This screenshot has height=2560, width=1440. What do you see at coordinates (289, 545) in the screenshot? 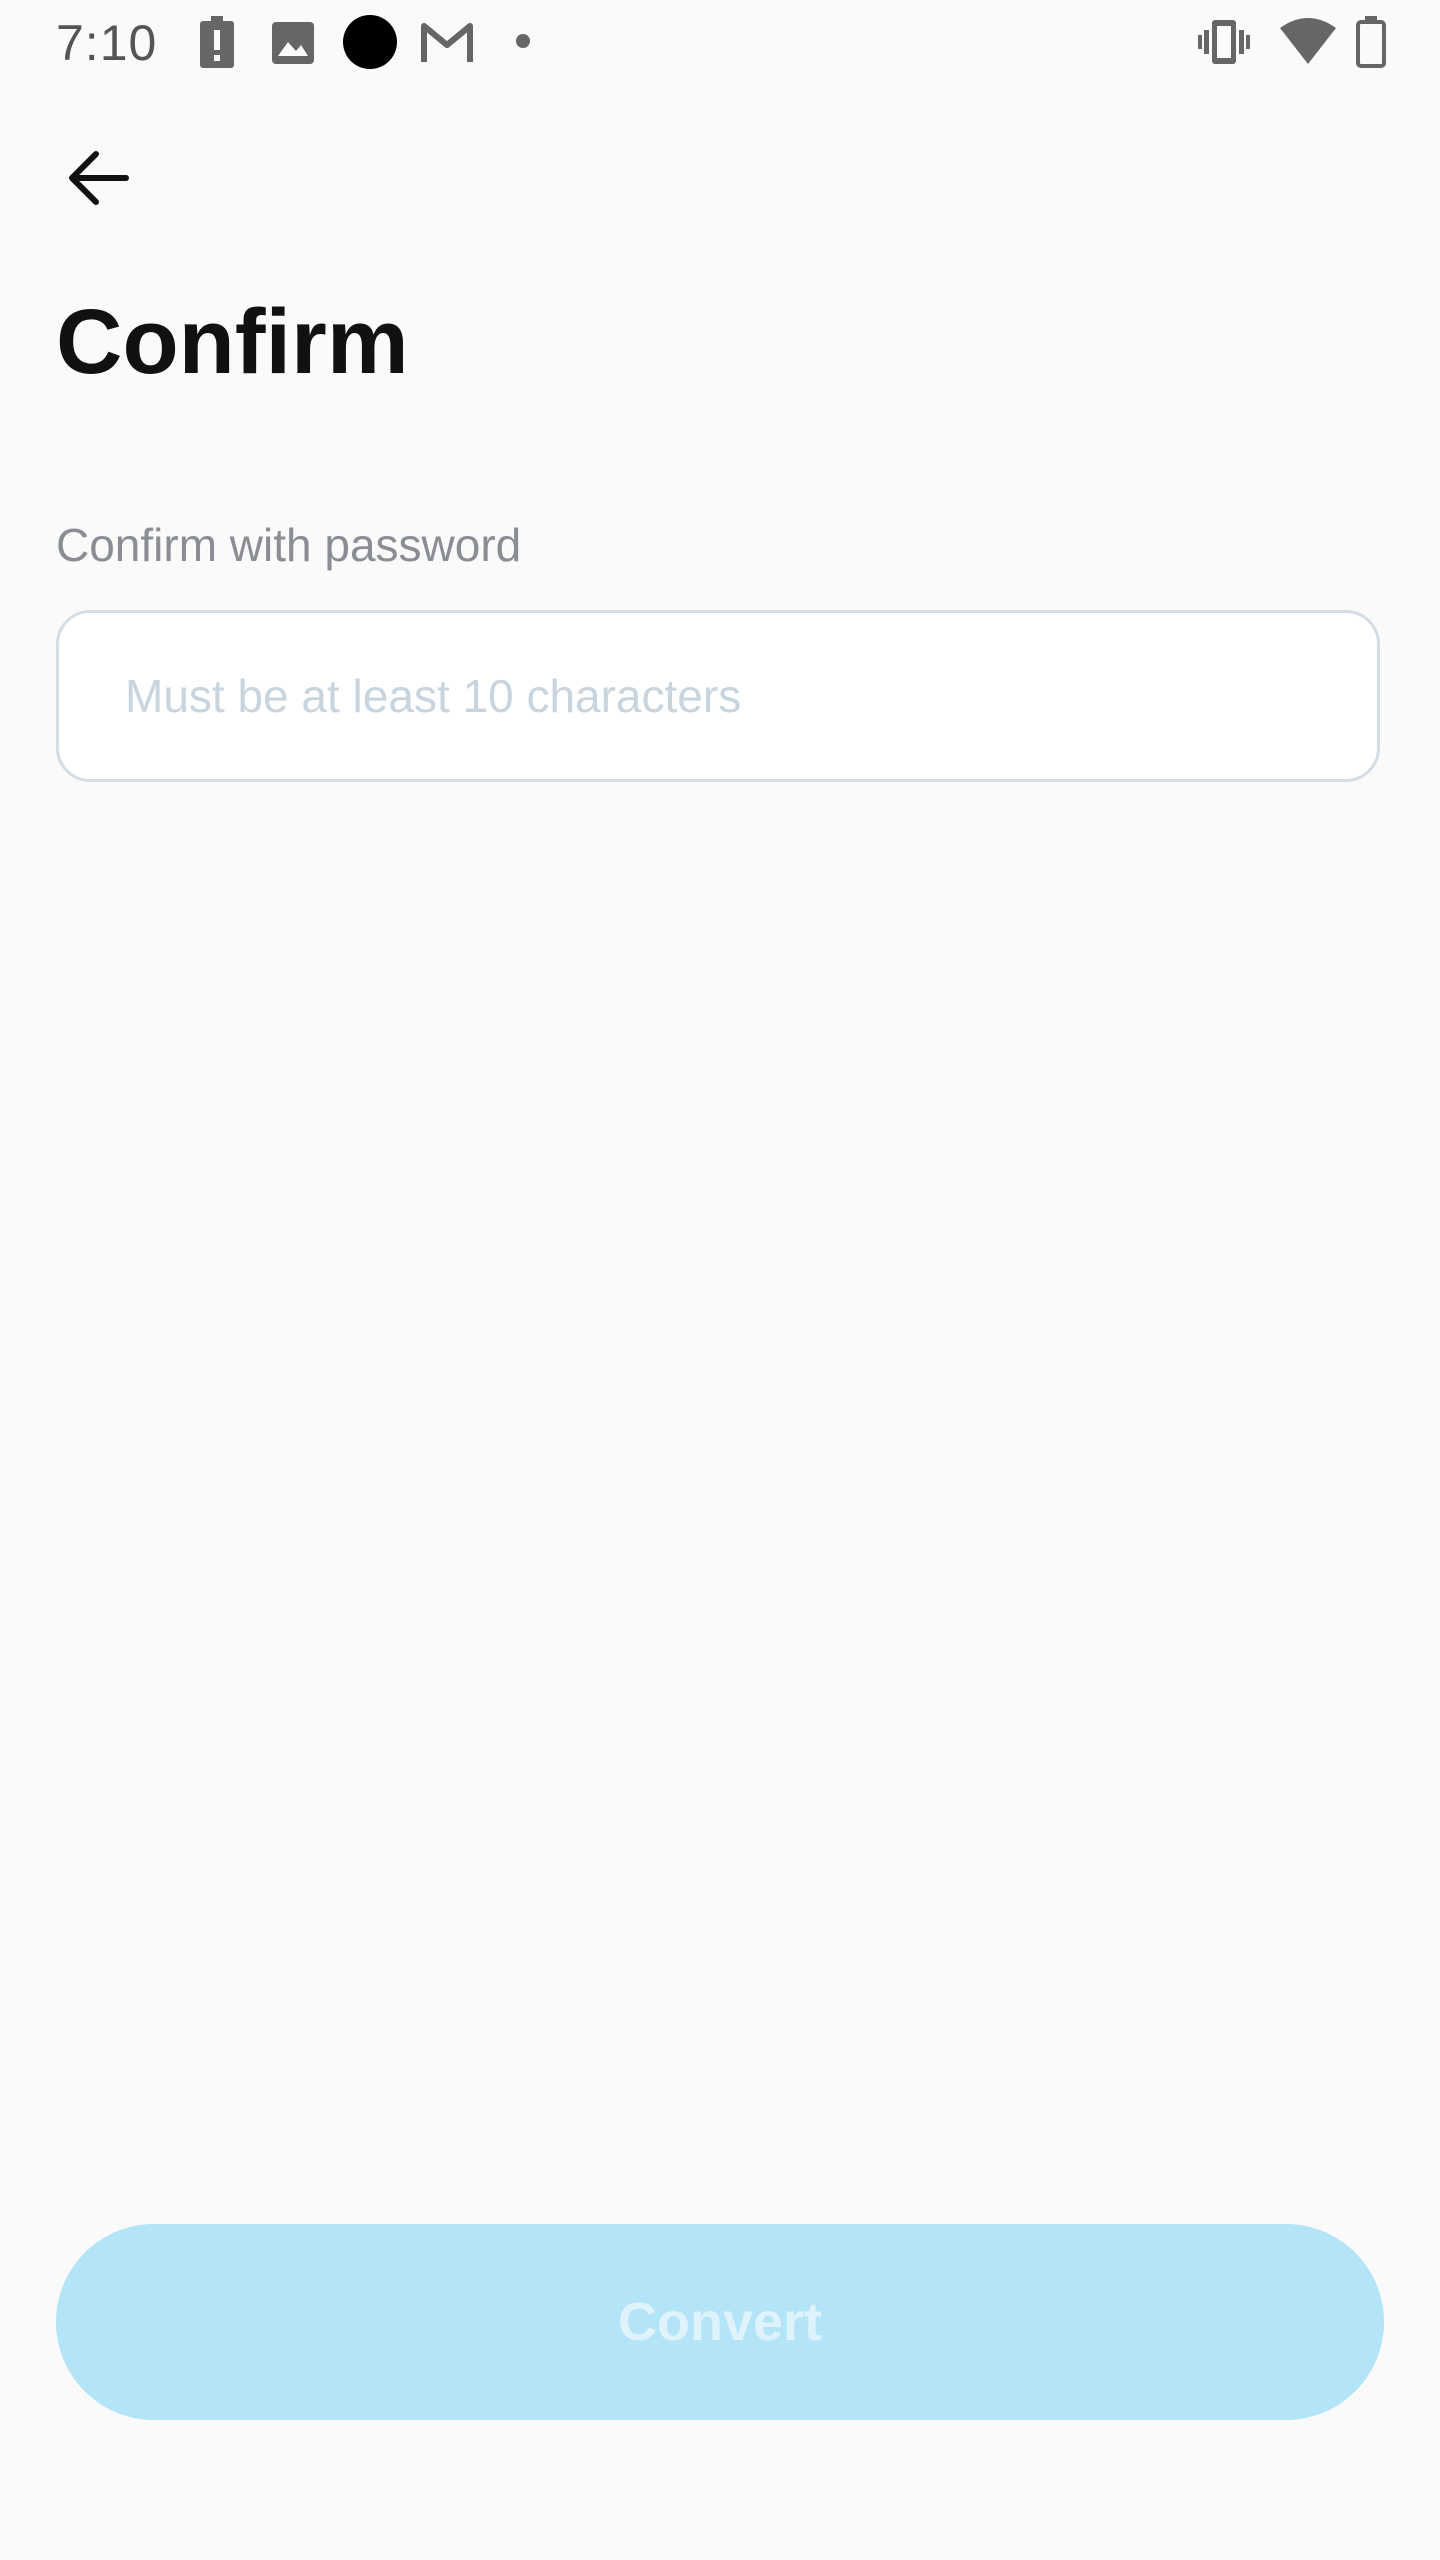
I see `password-label: Confirm with password` at bounding box center [289, 545].